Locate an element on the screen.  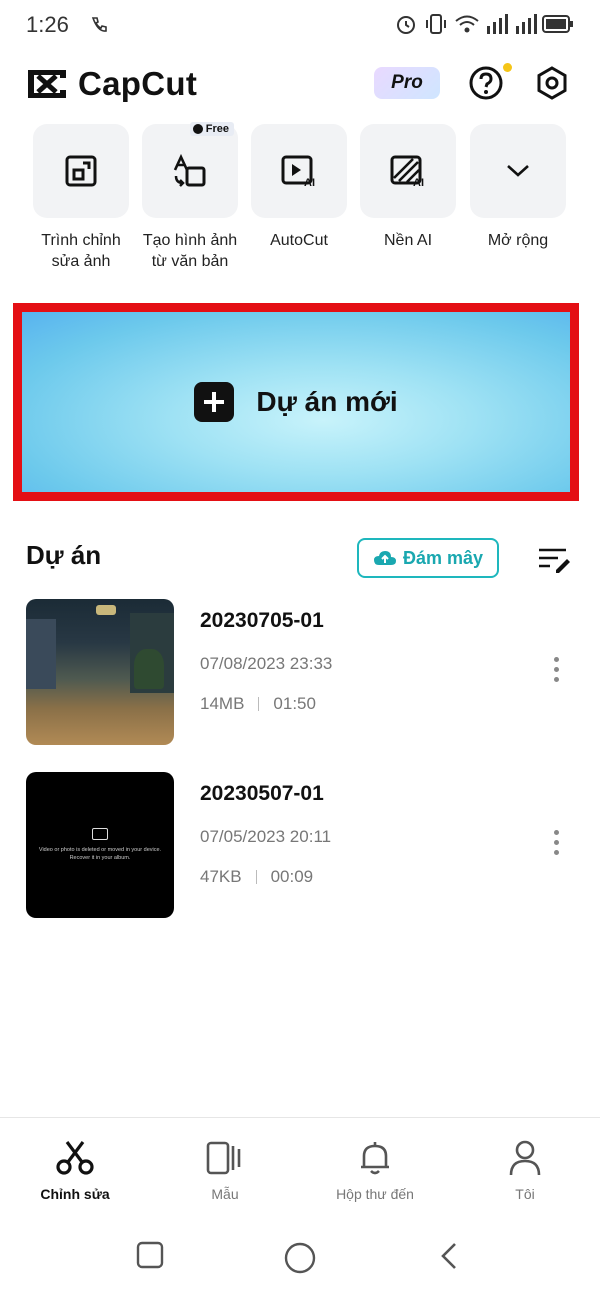
new-project-button: Dự án mới is located at coordinates (296, 402).